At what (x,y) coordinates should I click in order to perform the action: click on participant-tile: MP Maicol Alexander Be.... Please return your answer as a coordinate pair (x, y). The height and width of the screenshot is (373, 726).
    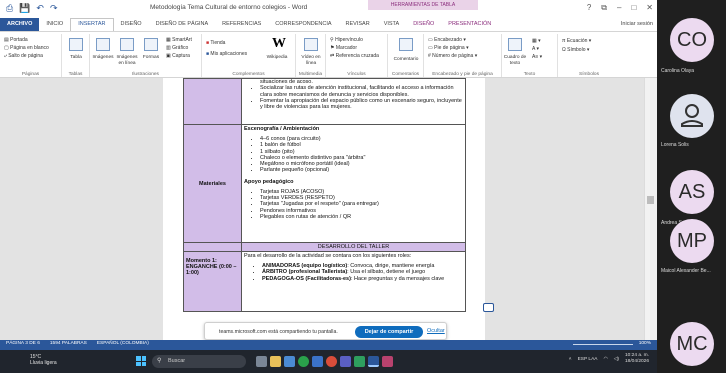
    Looking at the image, I should click on (691, 264).